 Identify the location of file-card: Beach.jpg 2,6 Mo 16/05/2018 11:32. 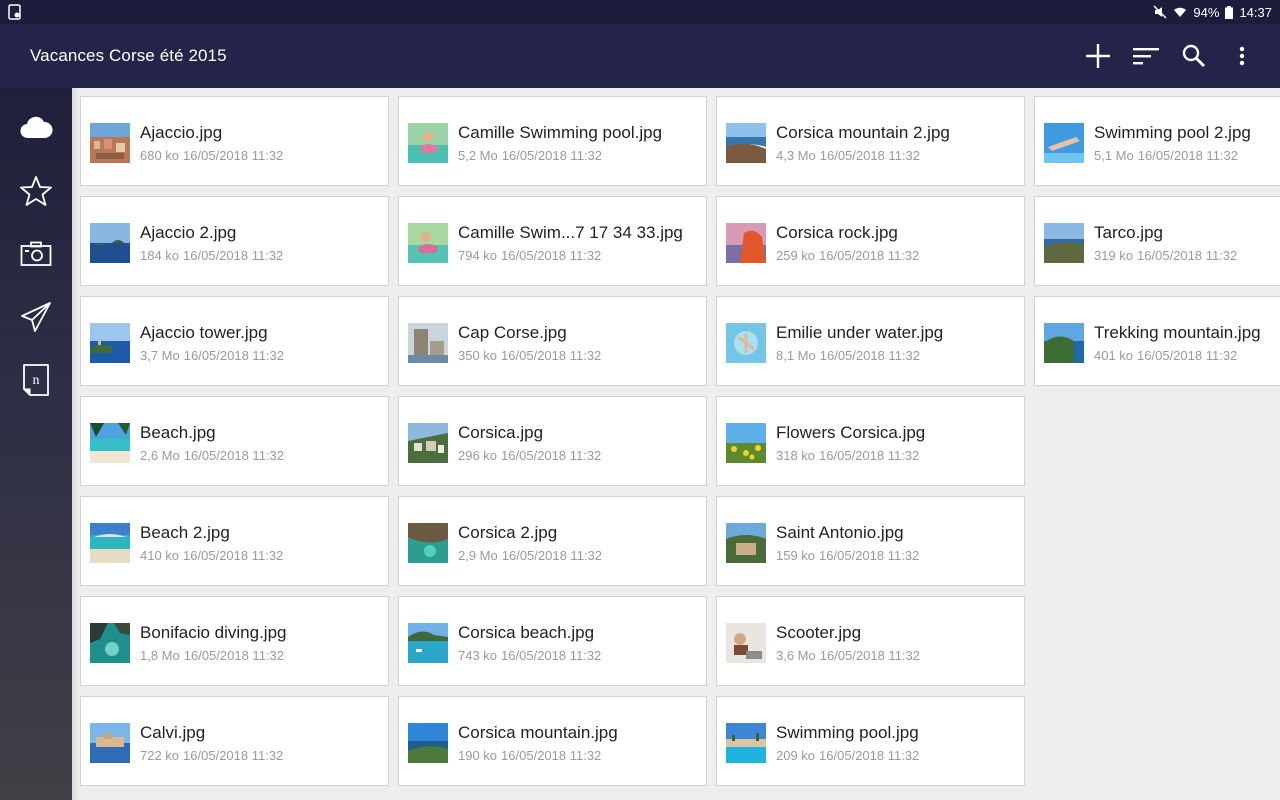
(234, 441).